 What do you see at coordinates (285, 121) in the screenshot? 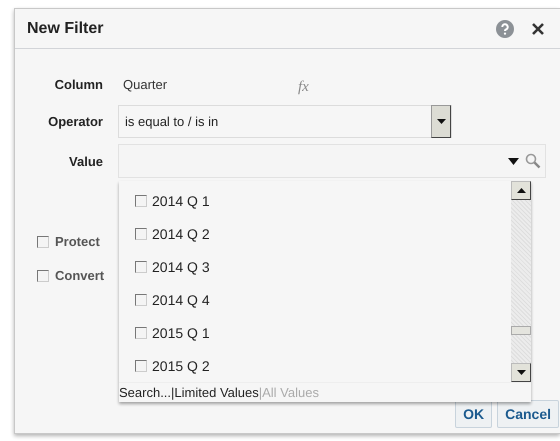
I see `operator-select: is equal to / is in` at bounding box center [285, 121].